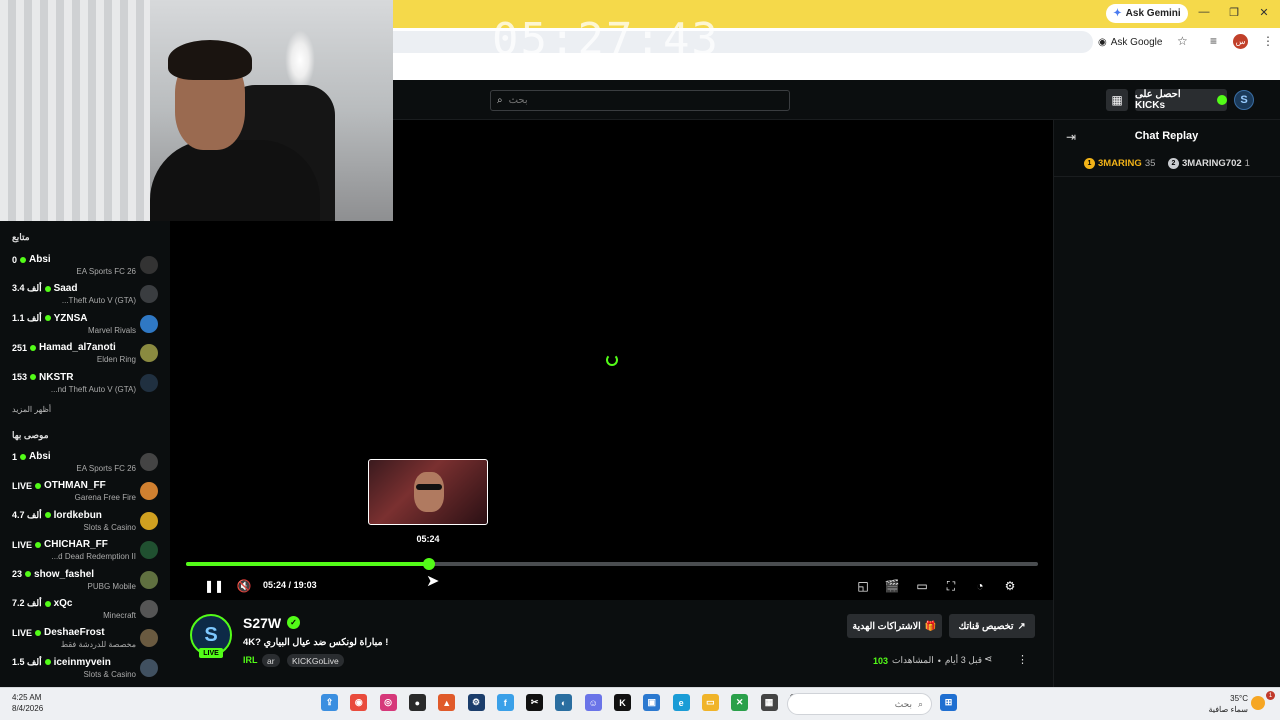 Image resolution: width=1280 pixels, height=720 pixels. Describe the element at coordinates (948, 702) in the screenshot. I see `windows-start-icon: ⊞` at that location.